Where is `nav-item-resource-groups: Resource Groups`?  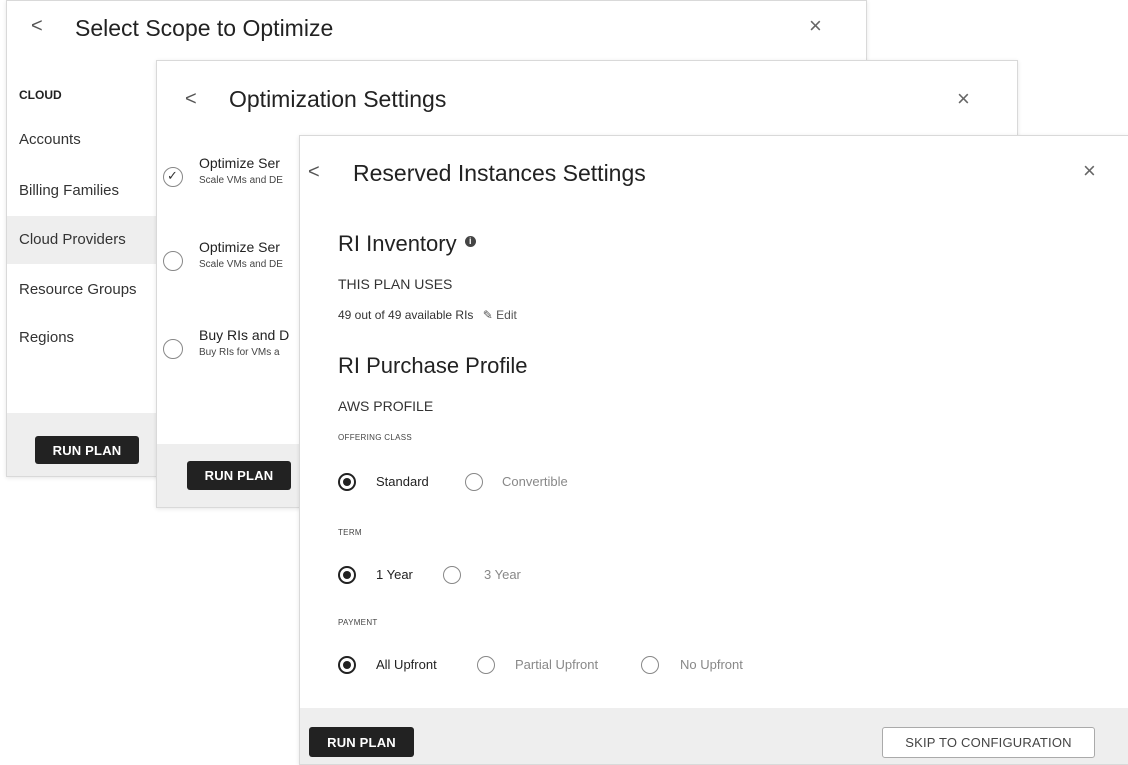
nav-item-resource-groups: Resource Groups is located at coordinates (82, 290).